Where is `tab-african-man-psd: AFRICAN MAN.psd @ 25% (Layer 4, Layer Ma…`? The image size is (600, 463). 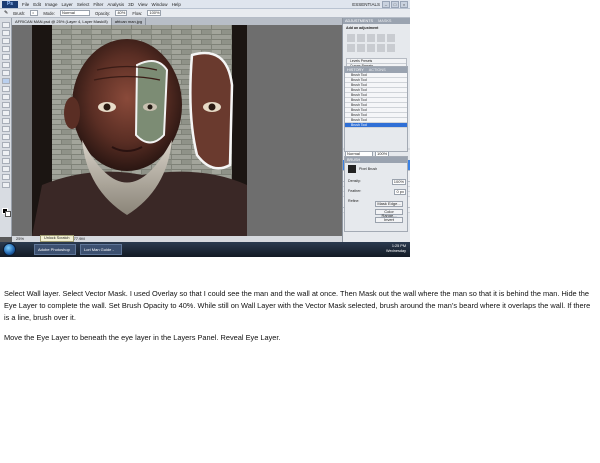 tab-african-man-psd: AFRICAN MAN.psd @ 25% (Layer 4, Layer Ma… is located at coordinates (62, 21).